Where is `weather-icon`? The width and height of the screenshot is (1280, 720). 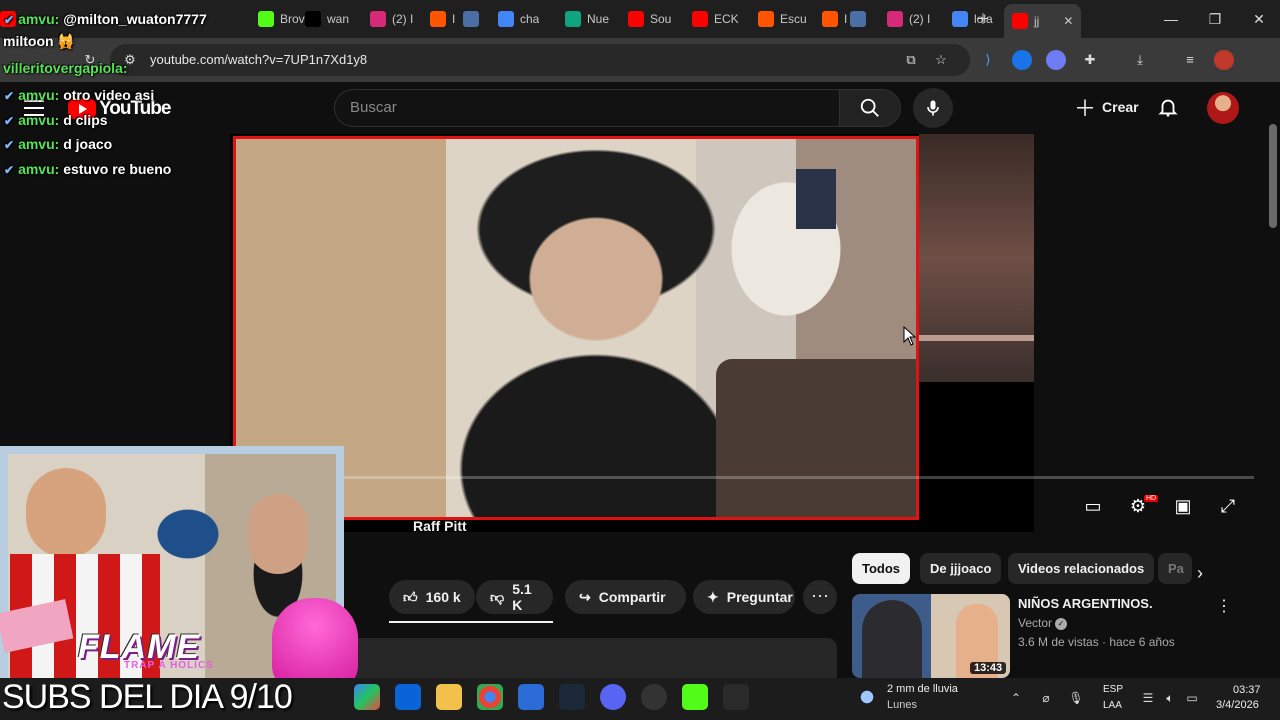
weather-icon is located at coordinates (867, 697).